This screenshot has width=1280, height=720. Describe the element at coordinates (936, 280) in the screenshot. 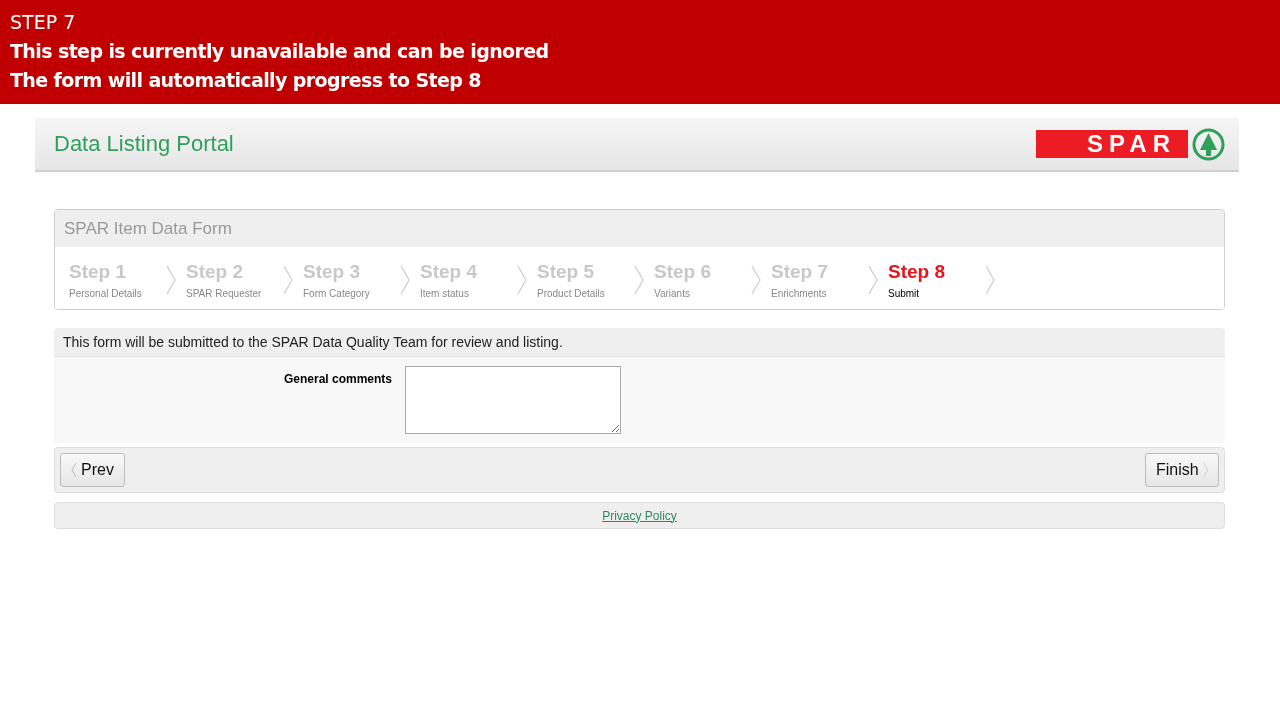

I see `wizard-step: Step 8 Submit` at that location.